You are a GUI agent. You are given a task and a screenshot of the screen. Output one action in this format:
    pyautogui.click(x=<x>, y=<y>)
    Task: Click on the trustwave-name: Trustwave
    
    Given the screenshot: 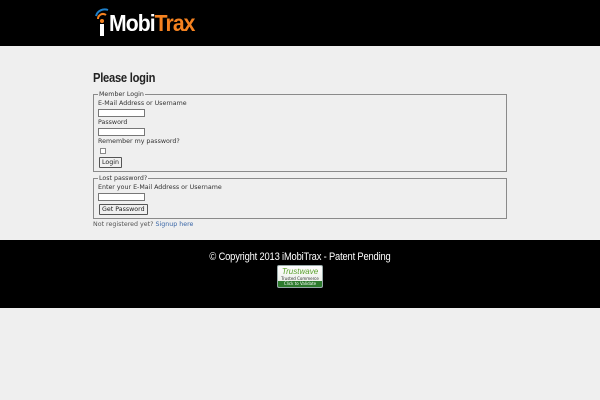 What is the action you would take?
    pyautogui.click(x=300, y=271)
    